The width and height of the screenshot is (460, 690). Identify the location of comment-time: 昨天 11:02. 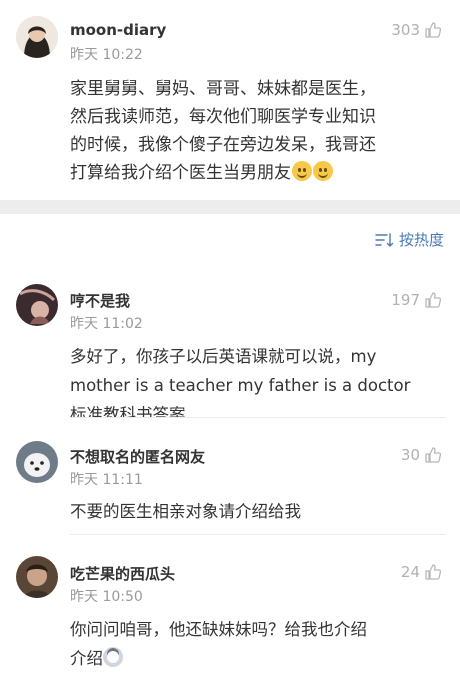
(106, 324).